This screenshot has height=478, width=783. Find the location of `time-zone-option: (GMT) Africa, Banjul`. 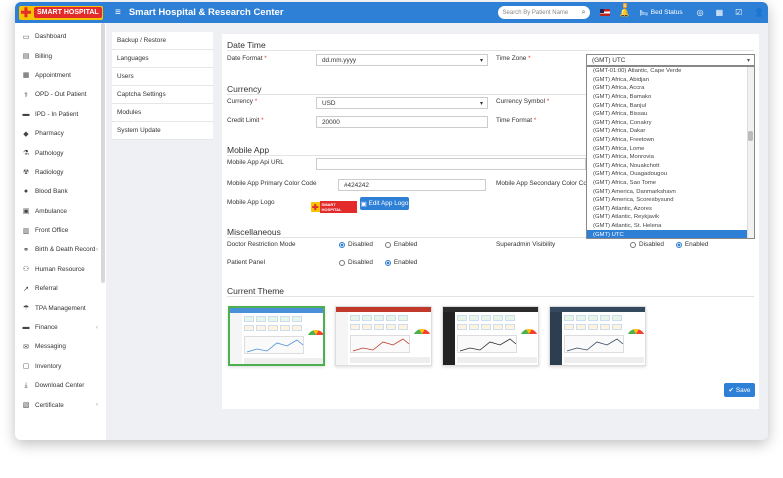

time-zone-option: (GMT) Africa, Banjul is located at coordinates (670, 105).